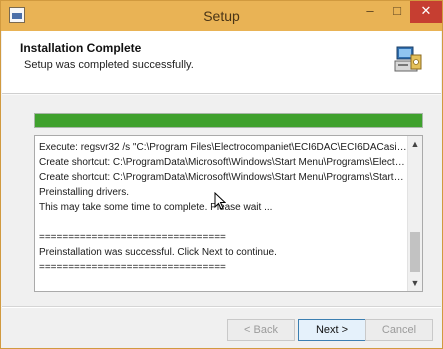 This screenshot has height=349, width=443. Describe the element at coordinates (332, 330) in the screenshot. I see `next-button: Next >` at that location.